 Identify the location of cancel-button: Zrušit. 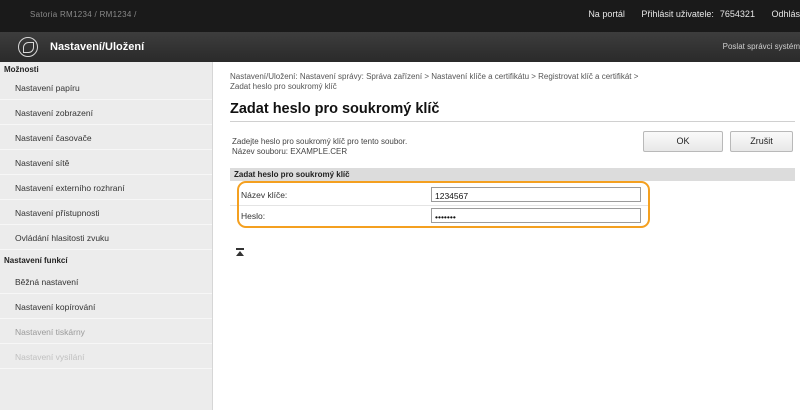
(761, 141).